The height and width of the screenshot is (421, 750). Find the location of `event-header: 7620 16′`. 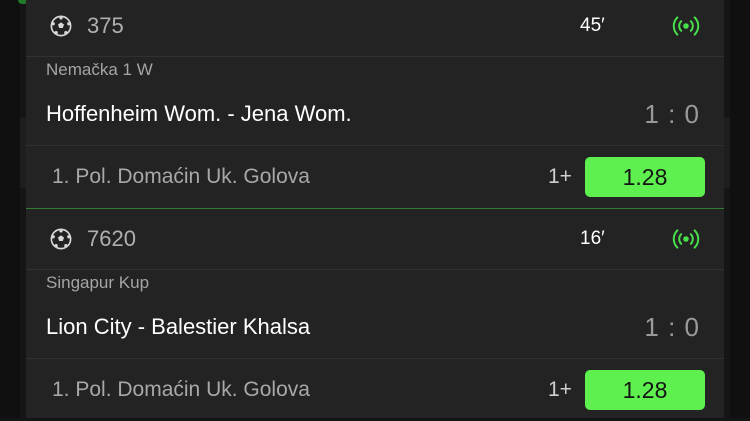

event-header: 7620 16′ is located at coordinates (375, 239).